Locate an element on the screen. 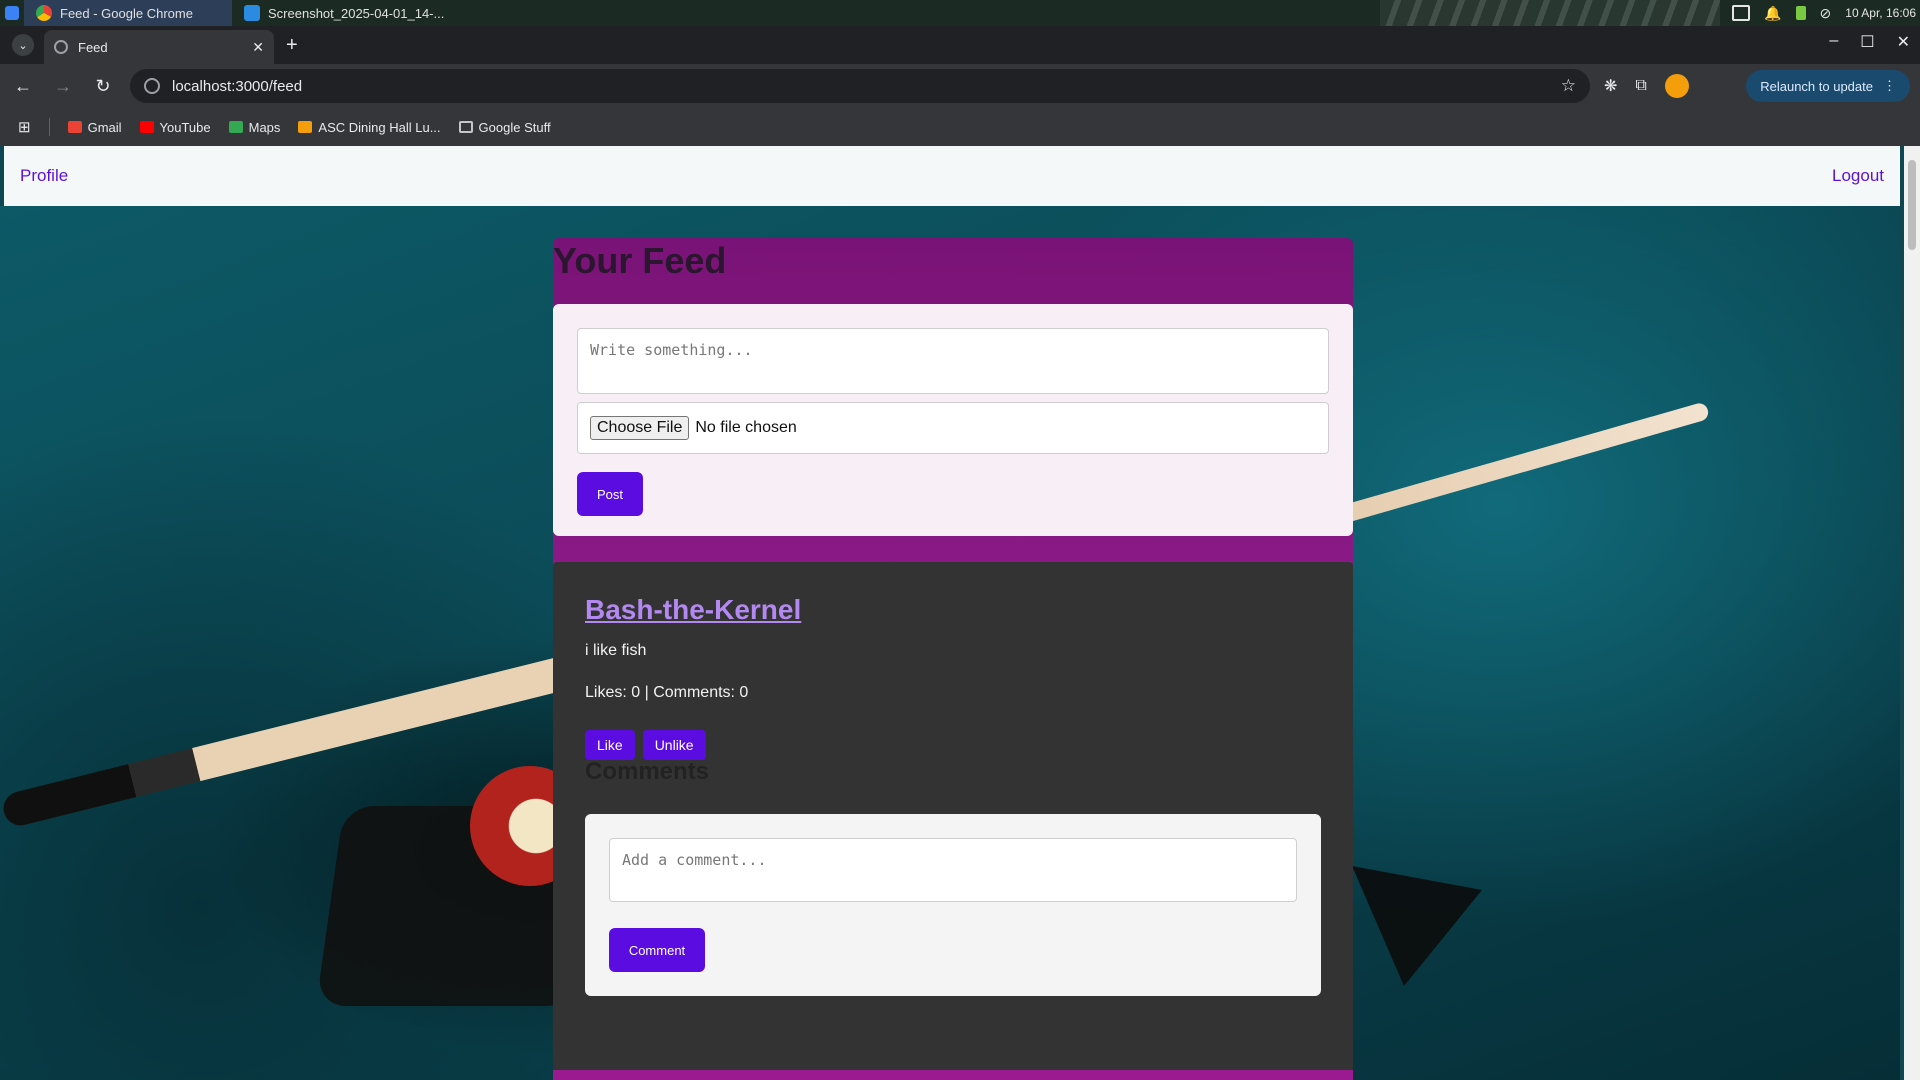 Image resolution: width=1920 pixels, height=1080 pixels. maps-icon is located at coordinates (235, 127).